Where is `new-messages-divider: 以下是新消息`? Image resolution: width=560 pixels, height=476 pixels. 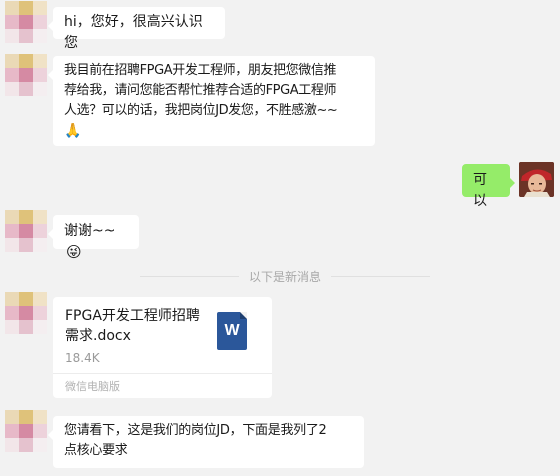
new-messages-divider: 以下是新消息 is located at coordinates (285, 276).